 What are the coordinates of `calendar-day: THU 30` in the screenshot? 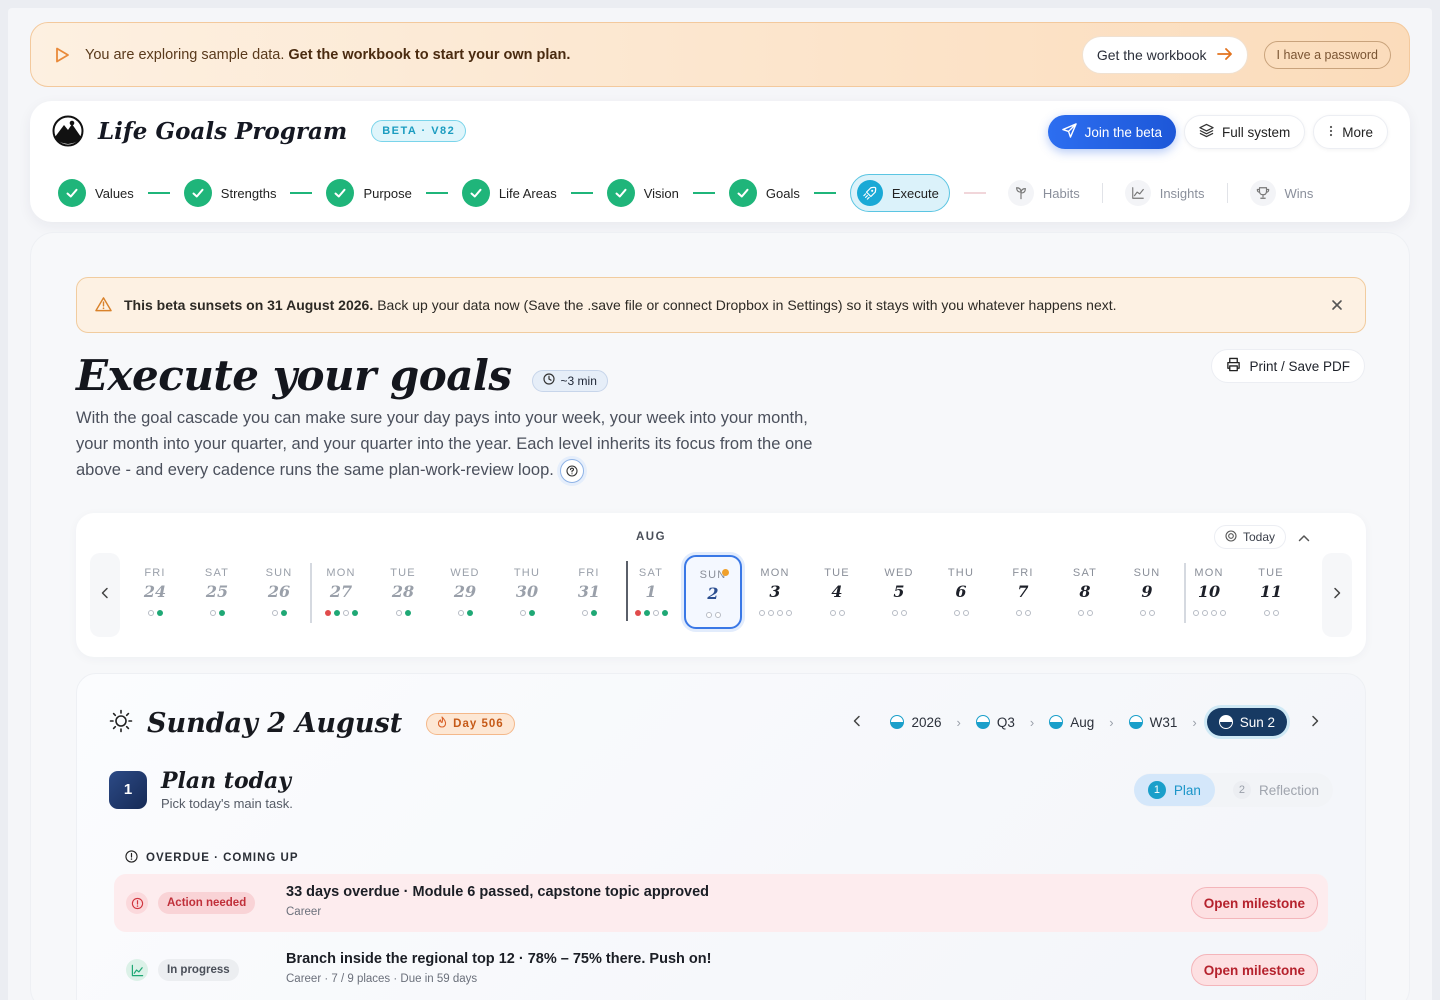 It's located at (527, 592).